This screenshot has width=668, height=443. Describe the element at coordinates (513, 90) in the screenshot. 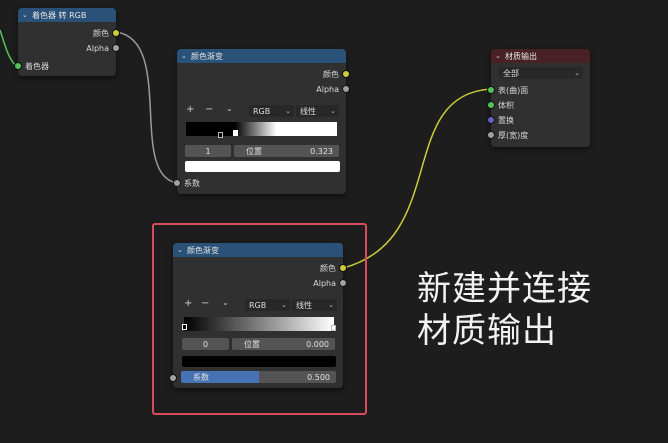

I see `input-surface-row: 表(曲)面` at that location.